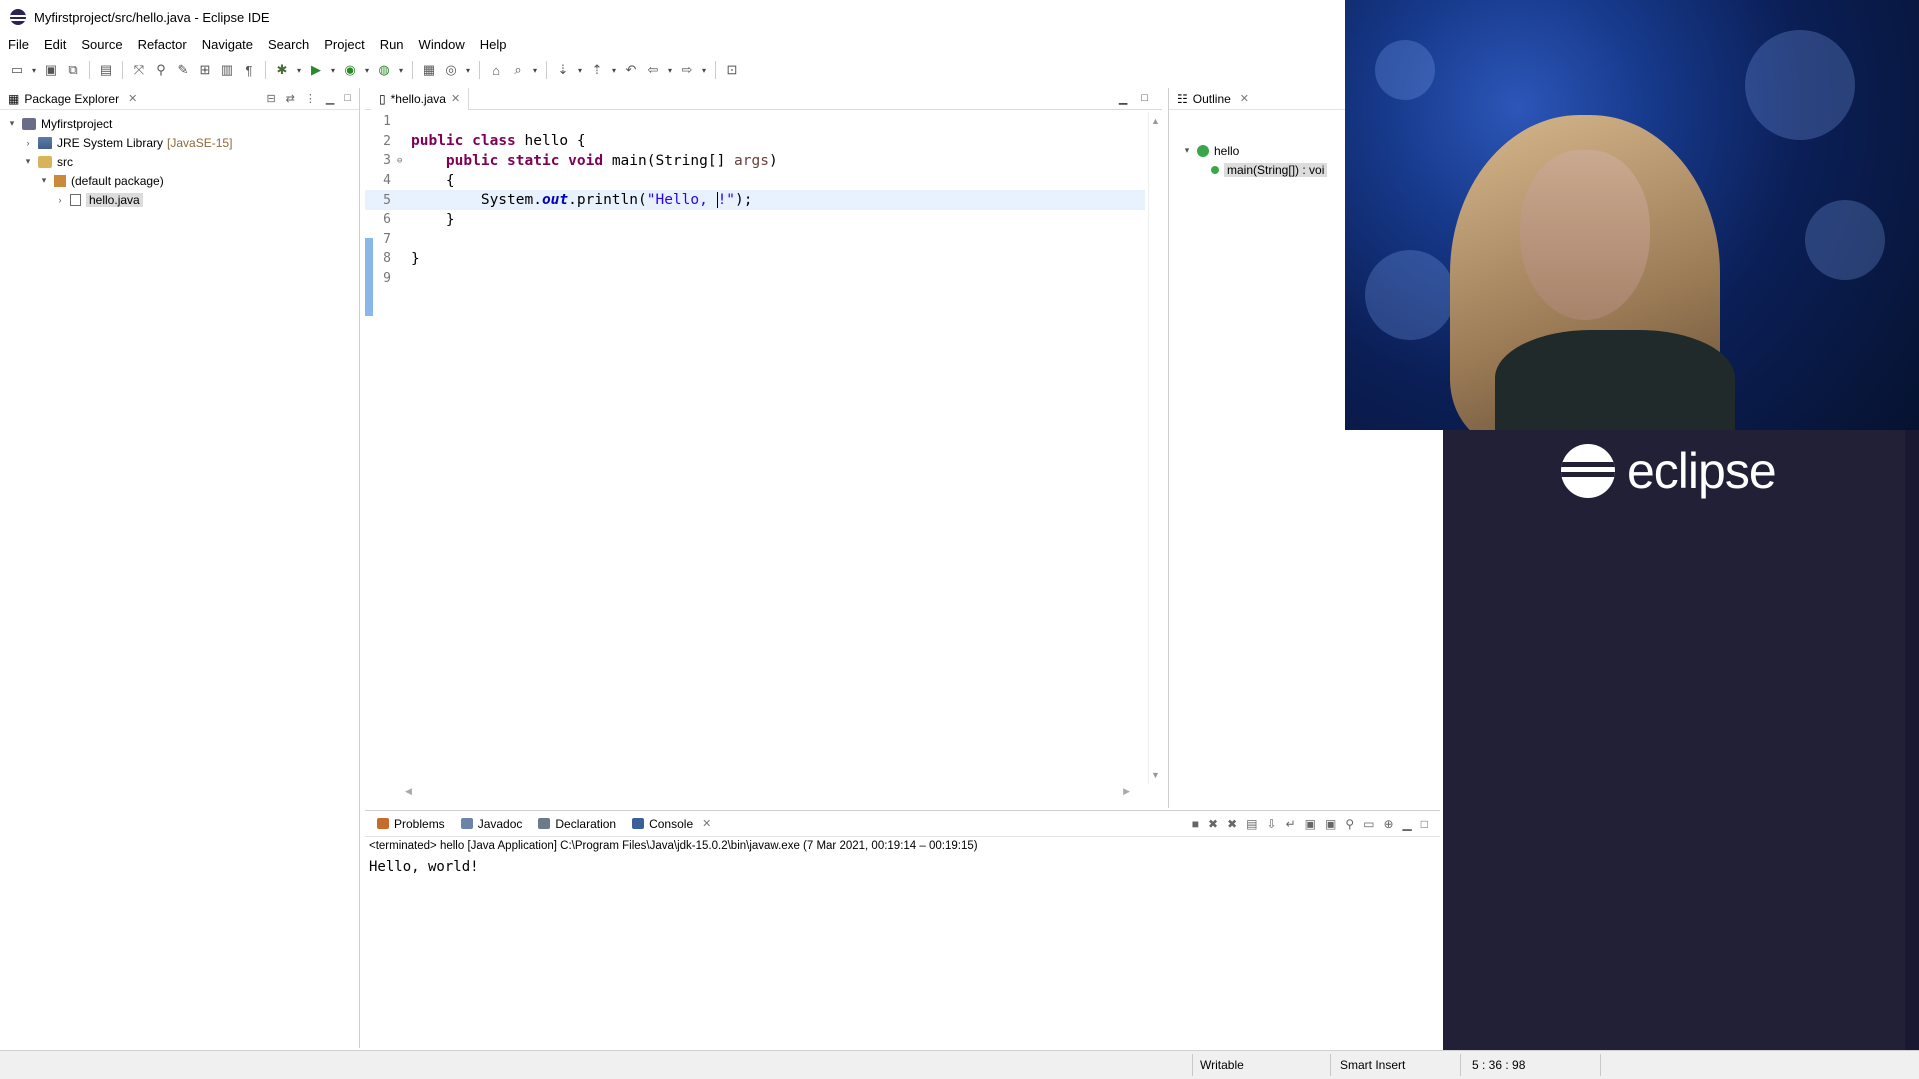 The image size is (1919, 1079). Describe the element at coordinates (755, 279) in the screenshot. I see `code-line: 9` at that location.